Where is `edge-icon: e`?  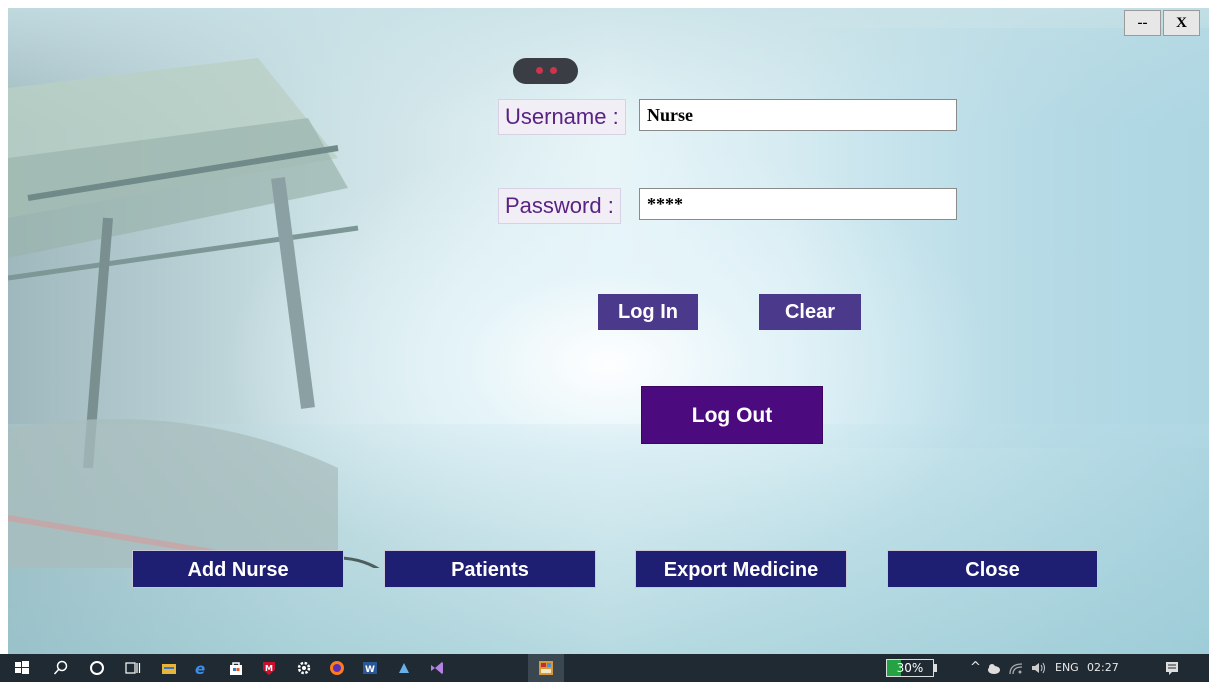 edge-icon: e is located at coordinates (202, 668).